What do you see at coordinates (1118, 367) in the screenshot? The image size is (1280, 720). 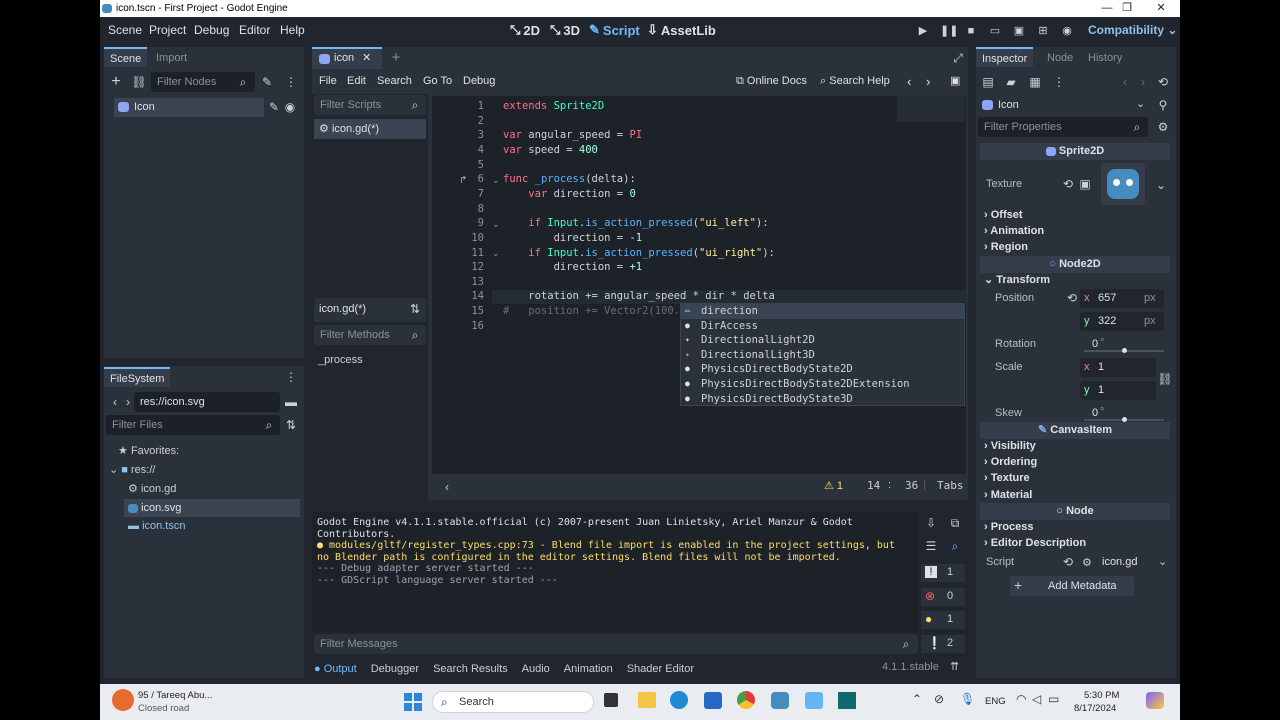 I see `scale-x-field: x 1` at bounding box center [1118, 367].